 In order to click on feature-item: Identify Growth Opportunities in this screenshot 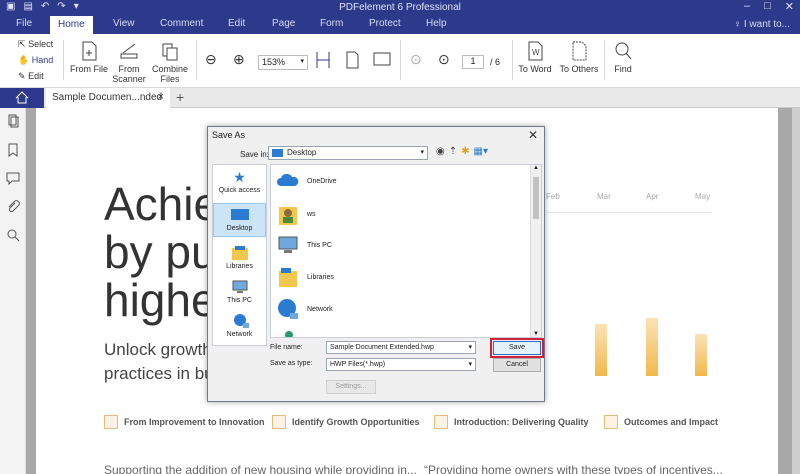, I will do `click(346, 422)`.